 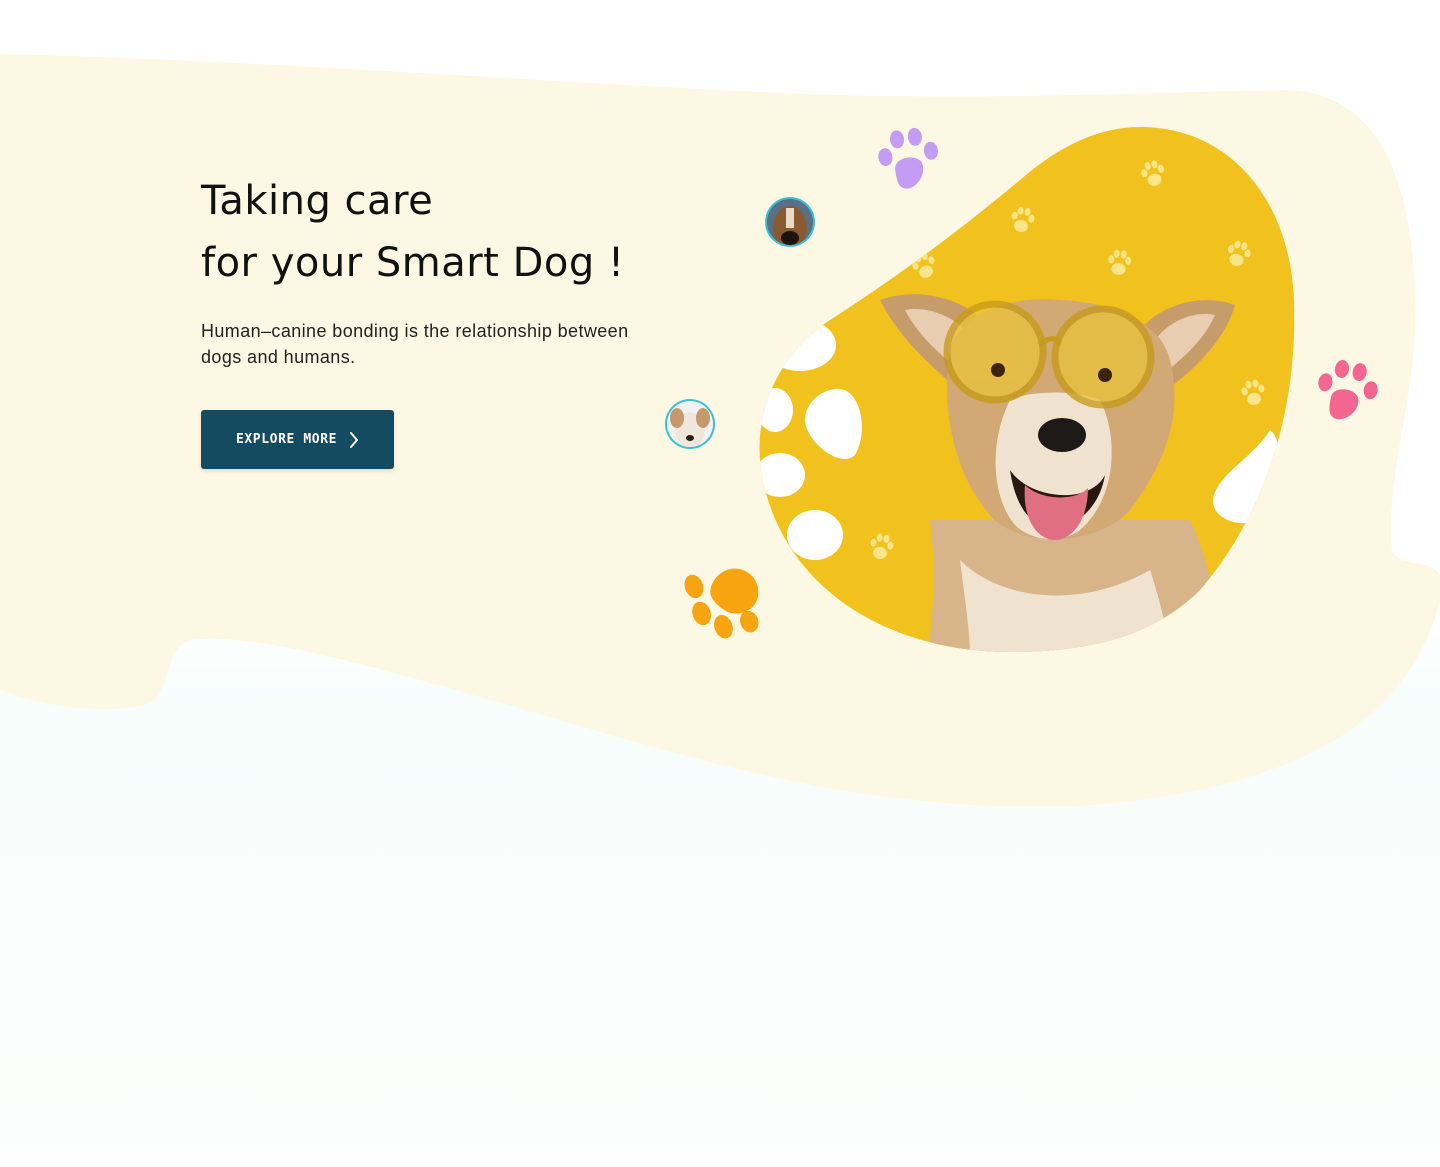 I want to click on paw-icon-purple, so click(x=908, y=158).